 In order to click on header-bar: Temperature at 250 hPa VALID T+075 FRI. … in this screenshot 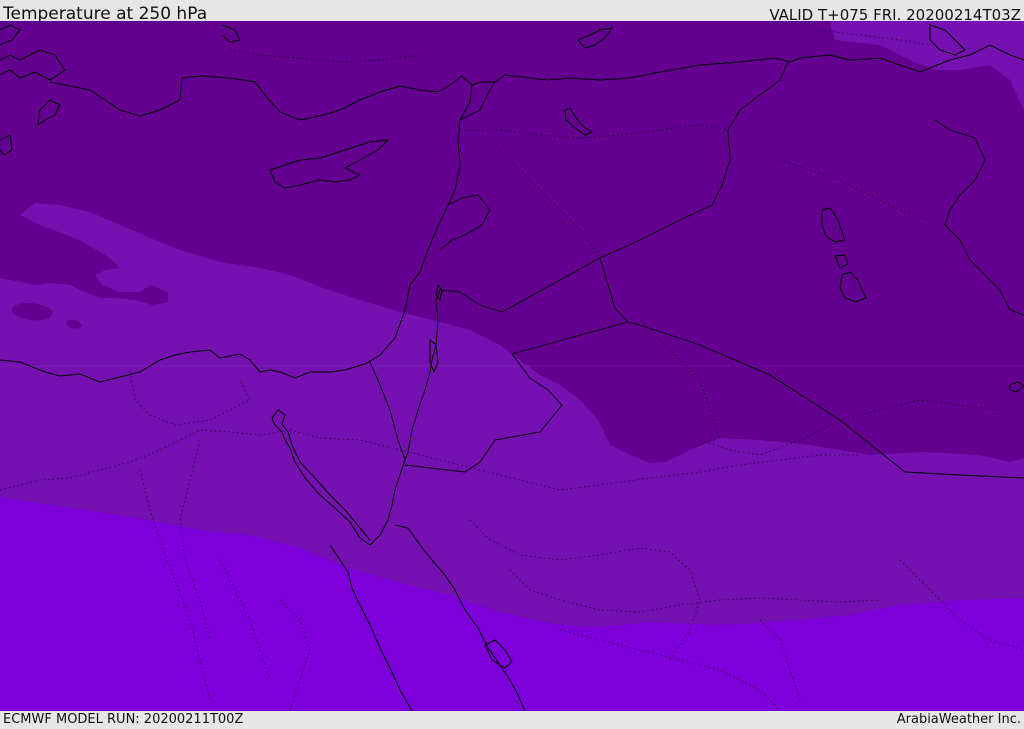, I will do `click(512, 12)`.